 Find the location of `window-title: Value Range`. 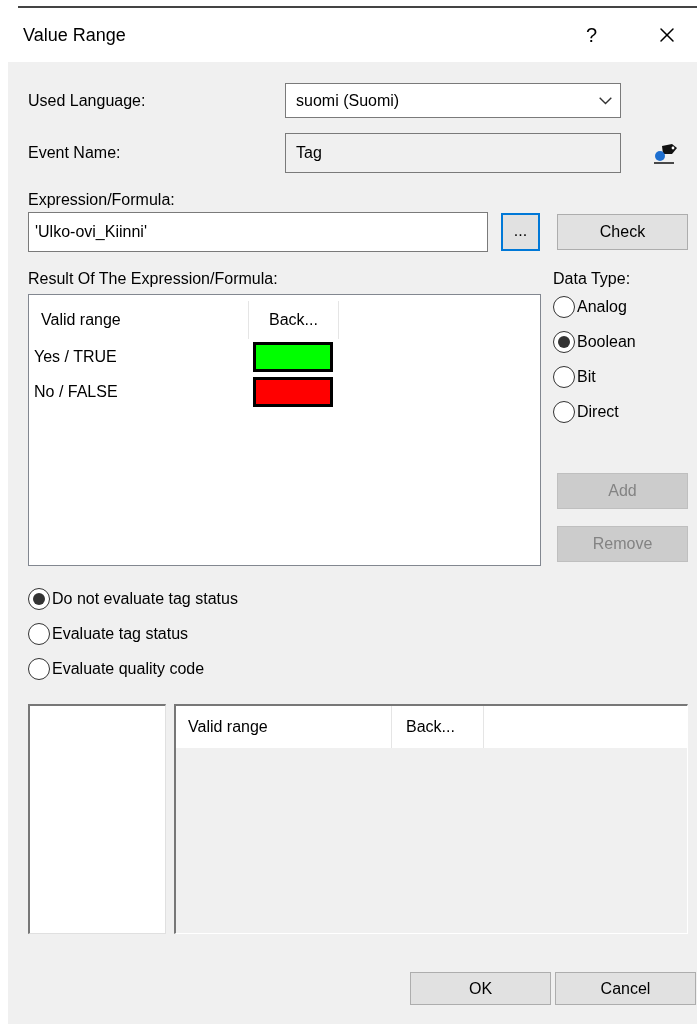

window-title: Value Range is located at coordinates (74, 35).